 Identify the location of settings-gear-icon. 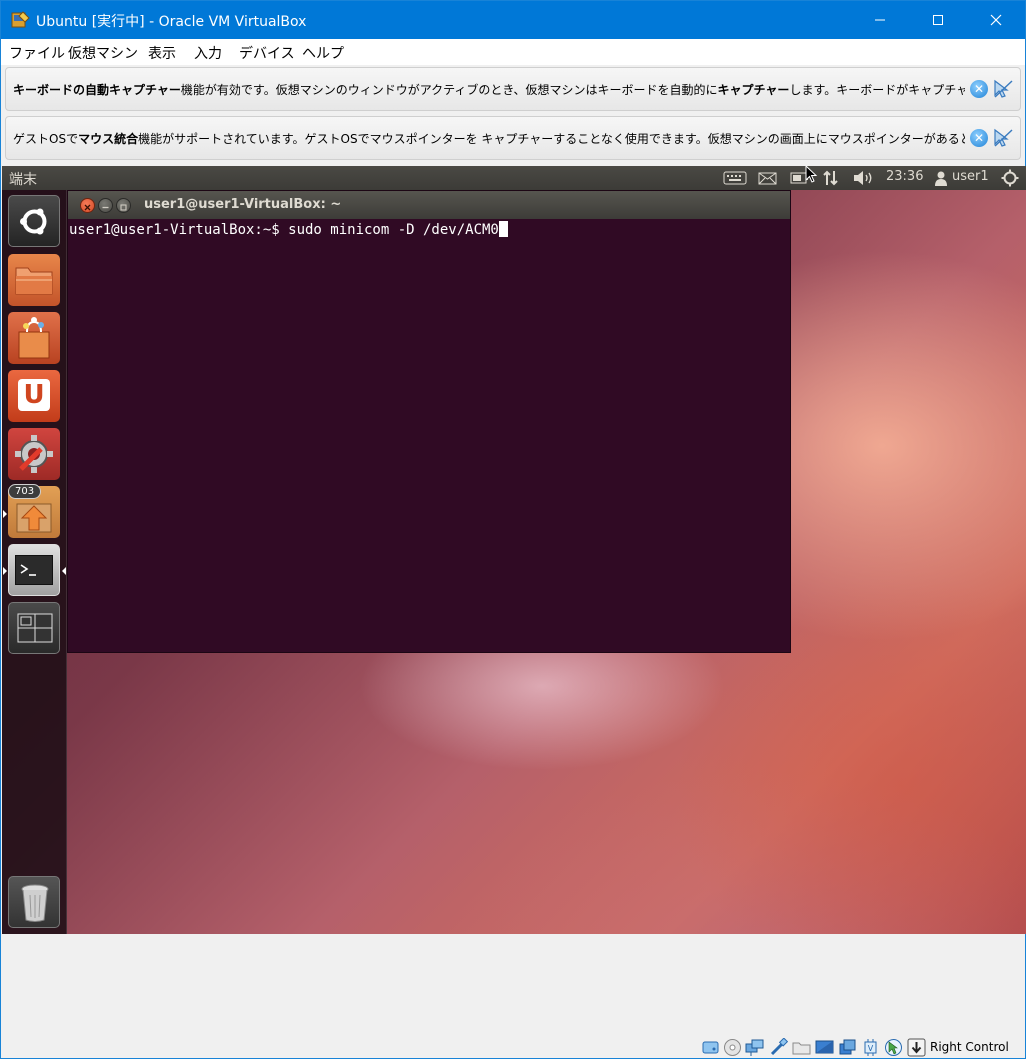
(34, 454).